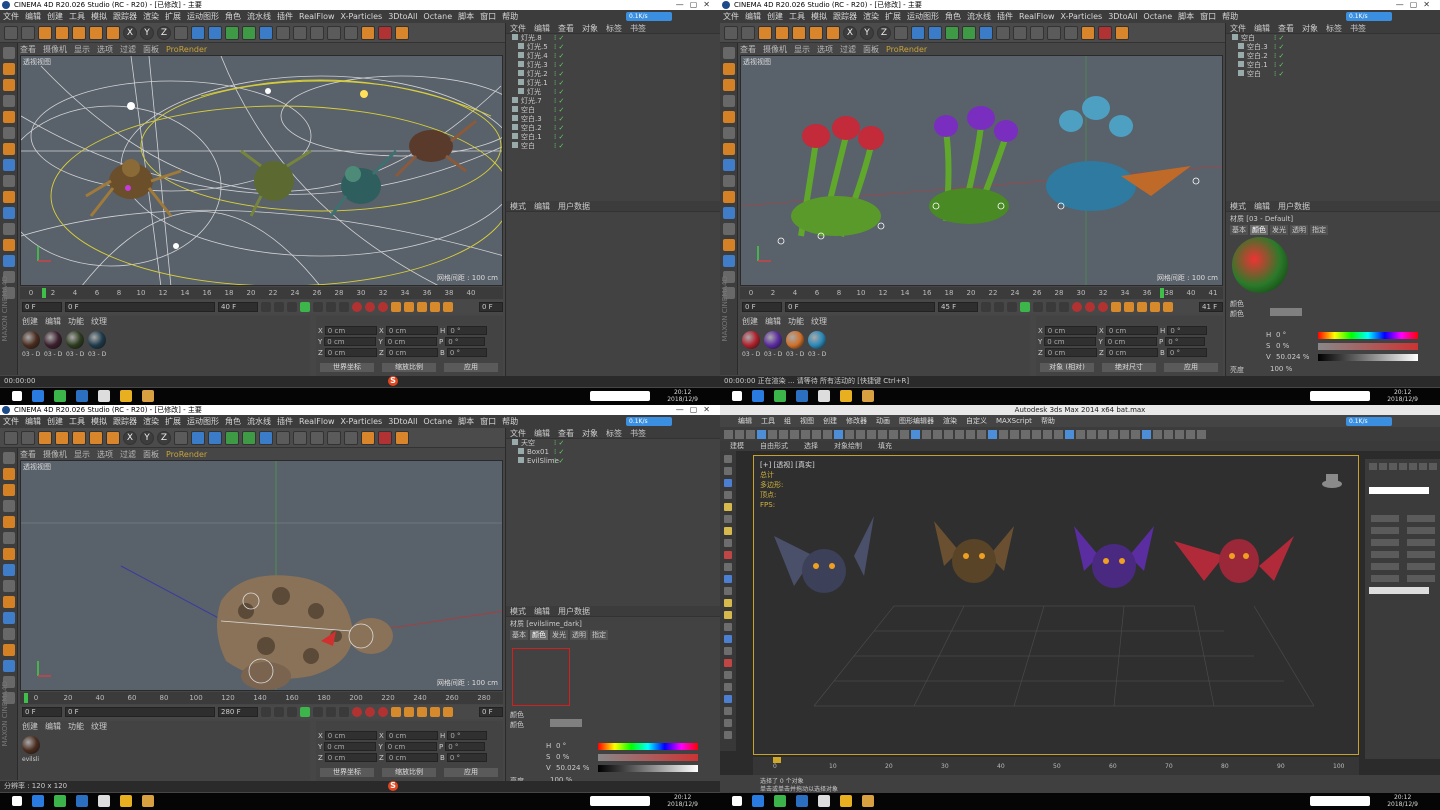 The width and height of the screenshot is (1440, 810). What do you see at coordinates (151, 421) in the screenshot?
I see `menu-item-6: 渲染` at bounding box center [151, 421].